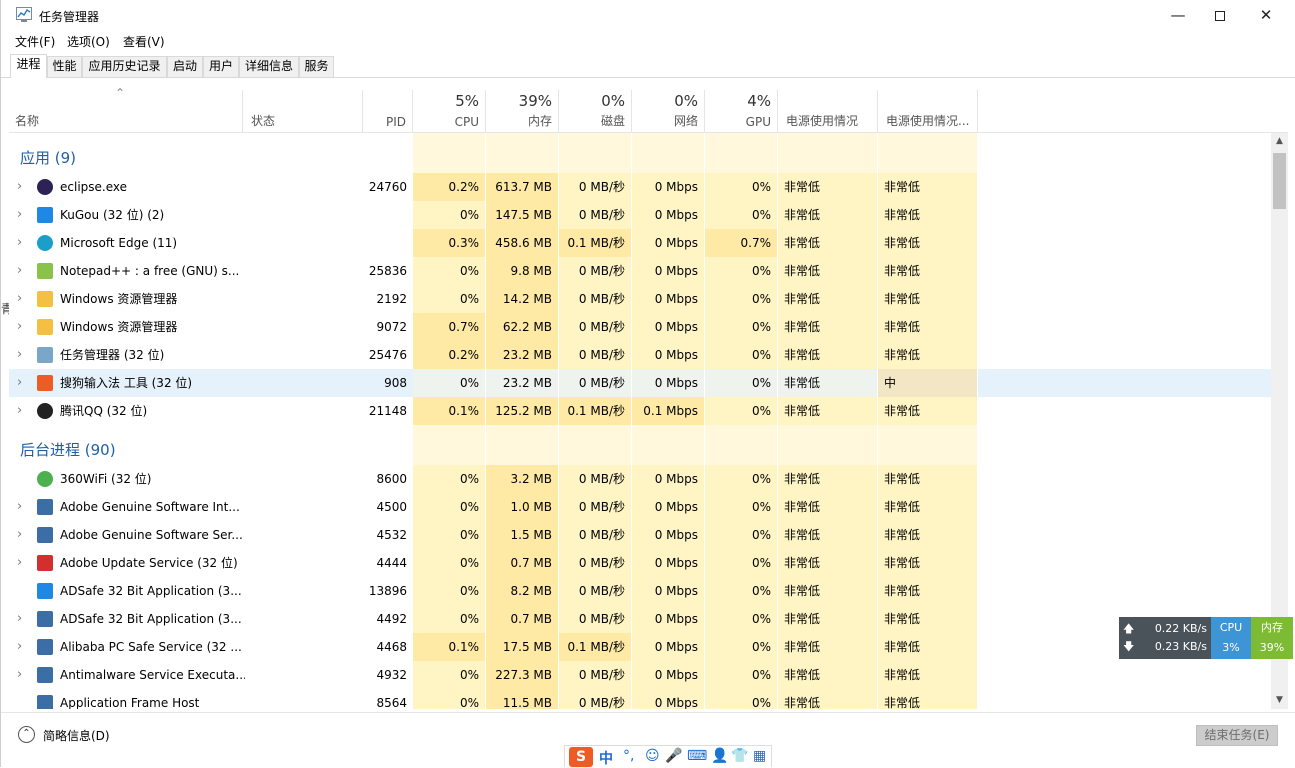  What do you see at coordinates (88, 41) in the screenshot?
I see `menu-options: 选项(O)` at bounding box center [88, 41].